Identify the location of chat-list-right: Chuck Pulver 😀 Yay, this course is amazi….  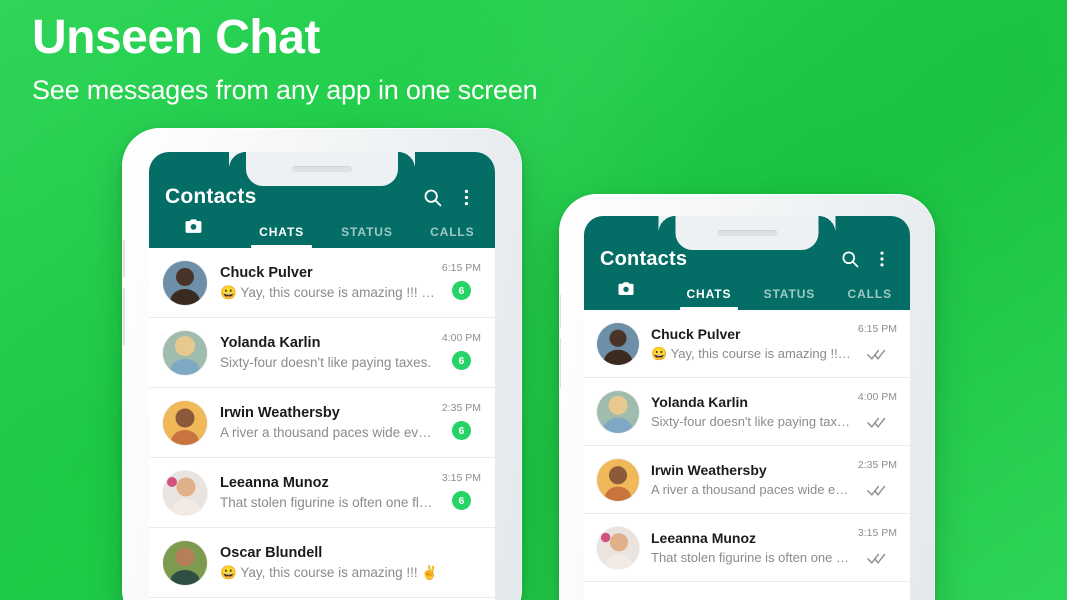
(747, 446).